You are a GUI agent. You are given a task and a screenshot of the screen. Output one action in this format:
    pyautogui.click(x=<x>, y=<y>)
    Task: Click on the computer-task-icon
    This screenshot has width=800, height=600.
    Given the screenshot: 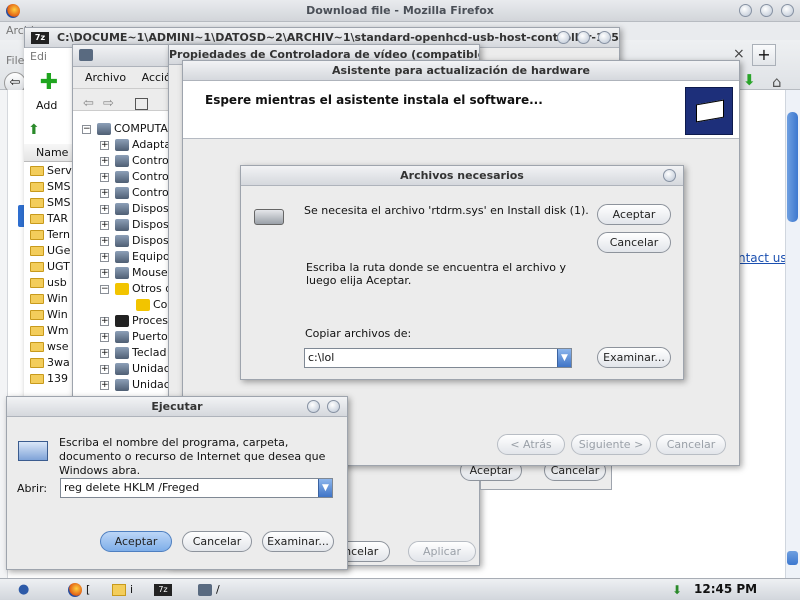 What is the action you would take?
    pyautogui.click(x=205, y=590)
    